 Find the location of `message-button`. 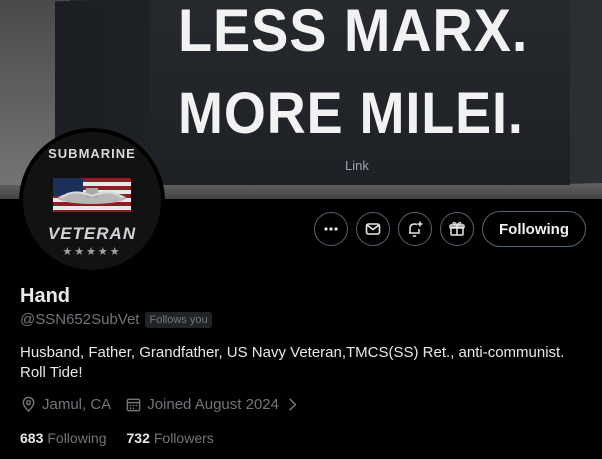

message-button is located at coordinates (373, 229).